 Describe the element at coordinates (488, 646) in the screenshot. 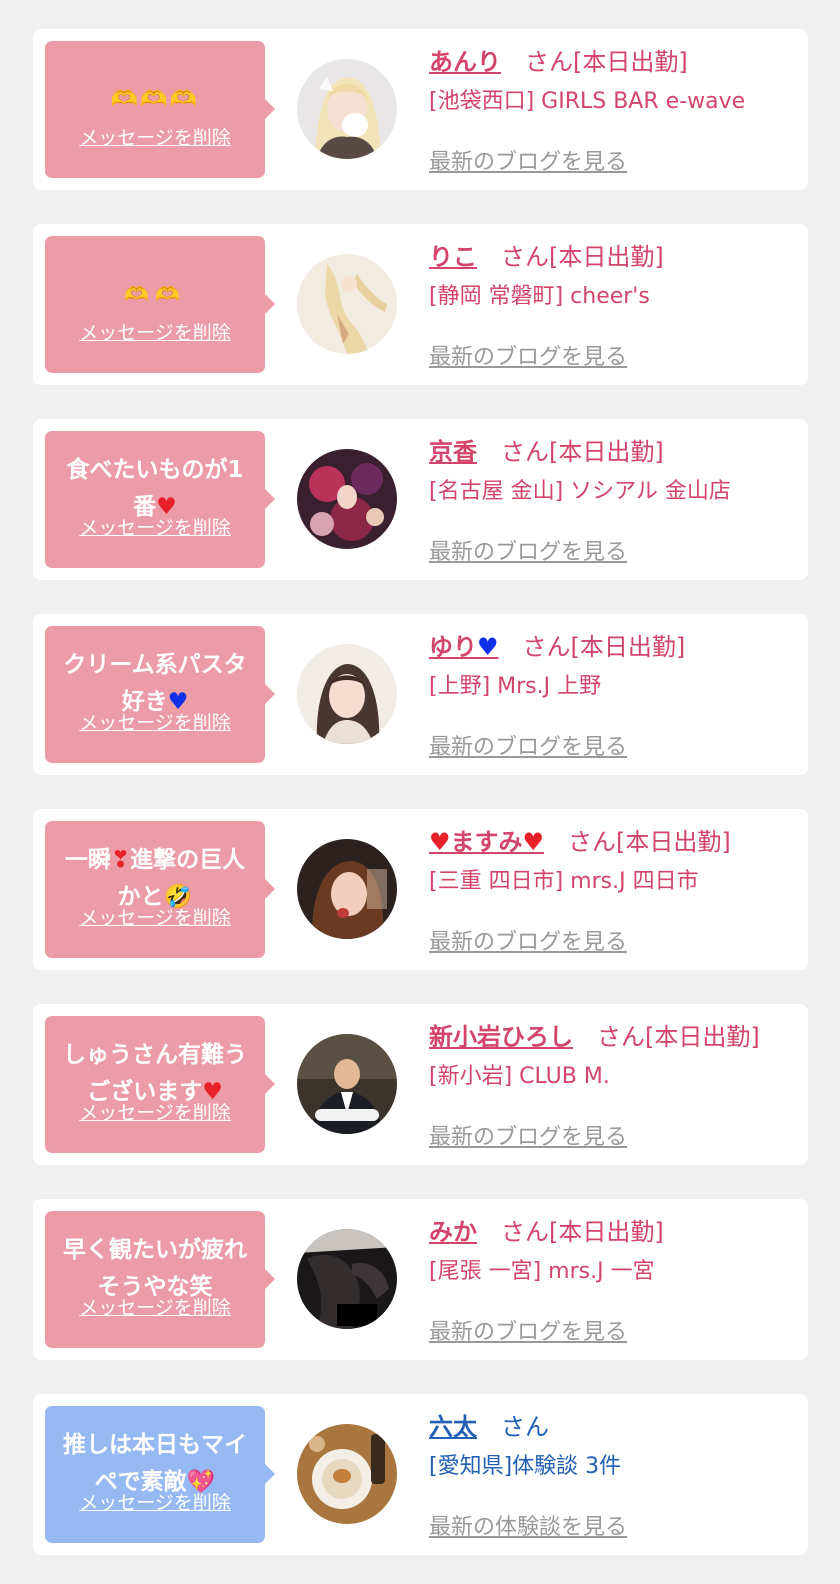

I see `blue-heart-icon: ♥` at that location.